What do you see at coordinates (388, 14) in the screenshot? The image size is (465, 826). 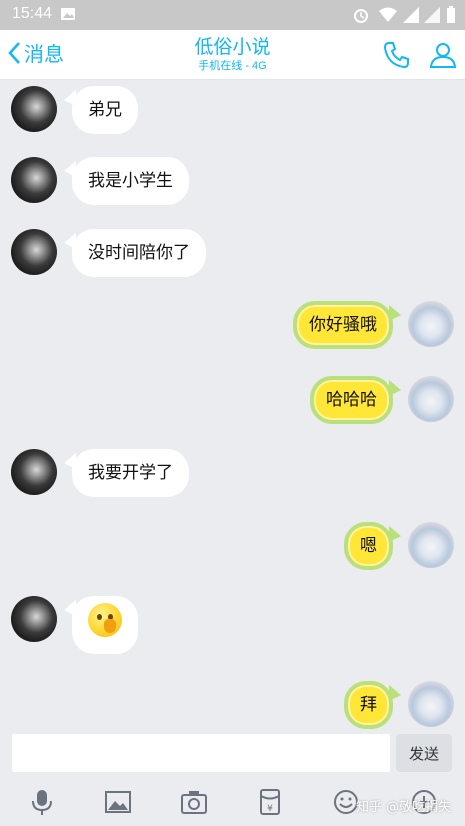 I see `wifi-icon` at bounding box center [388, 14].